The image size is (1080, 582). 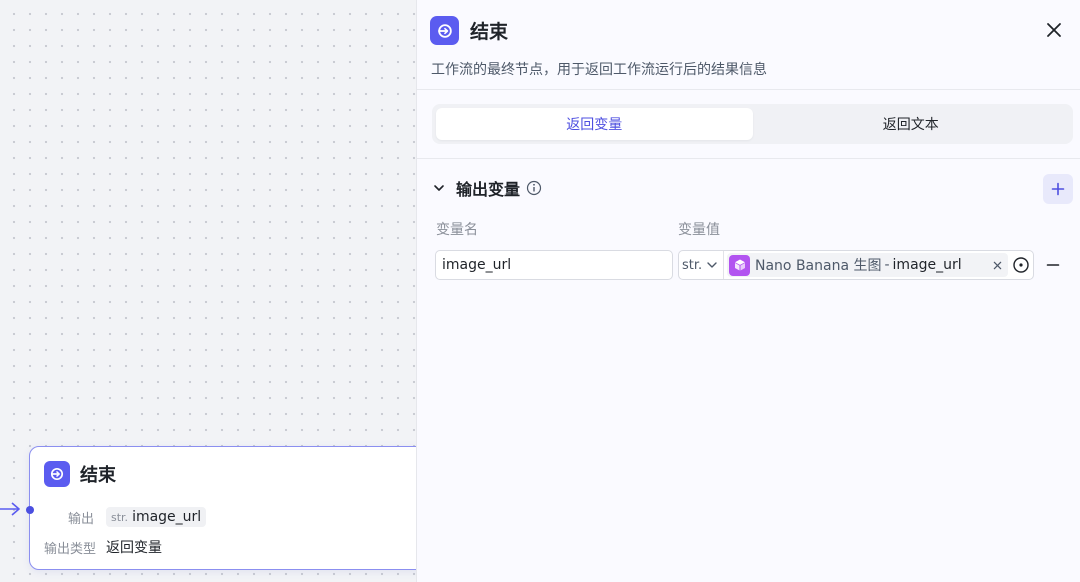 I want to click on remove-variable-button, so click(x=1053, y=265).